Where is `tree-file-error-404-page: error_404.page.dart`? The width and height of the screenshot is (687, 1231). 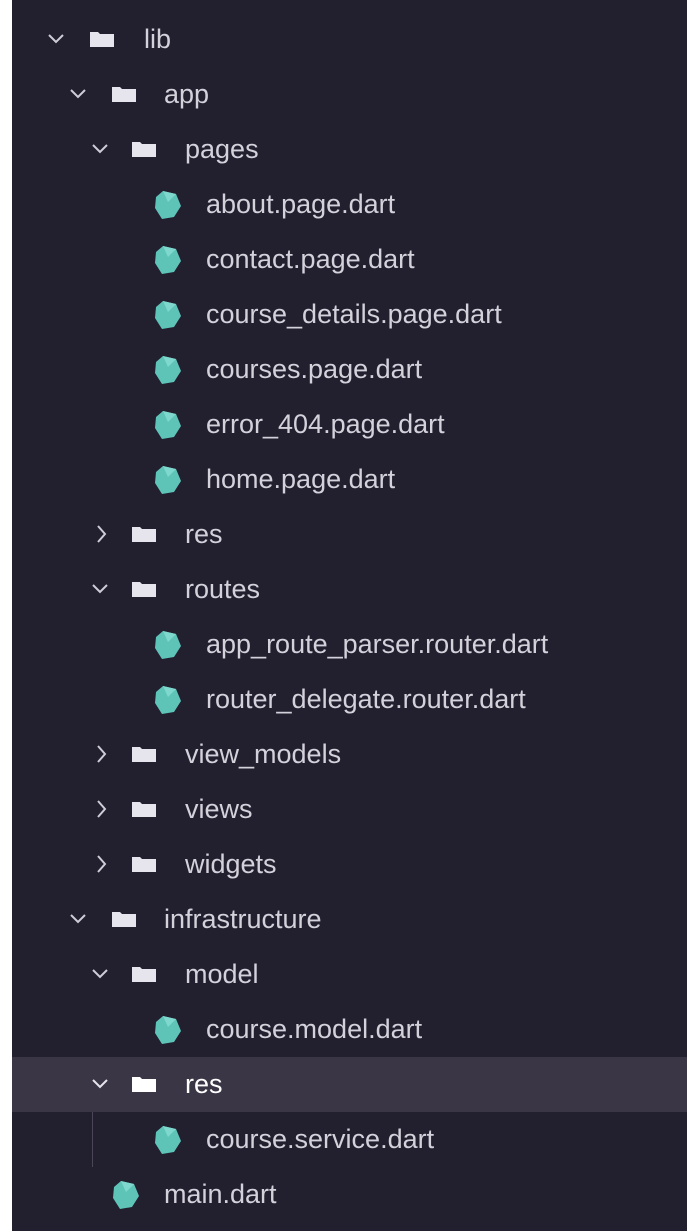
tree-file-error-404-page: error_404.page.dart is located at coordinates (349, 424).